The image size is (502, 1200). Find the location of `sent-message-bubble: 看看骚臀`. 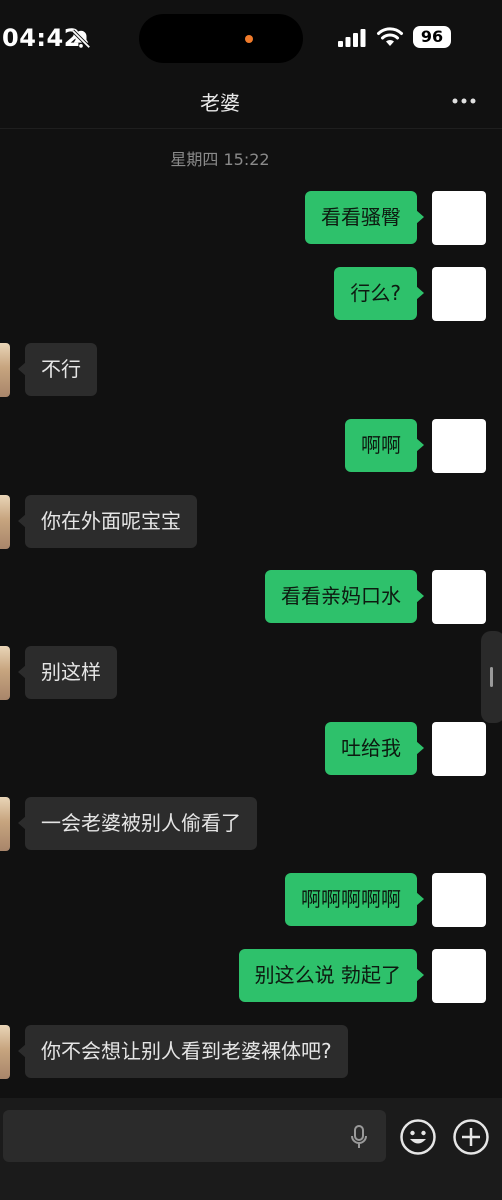

sent-message-bubble: 看看骚臀 is located at coordinates (364, 217).